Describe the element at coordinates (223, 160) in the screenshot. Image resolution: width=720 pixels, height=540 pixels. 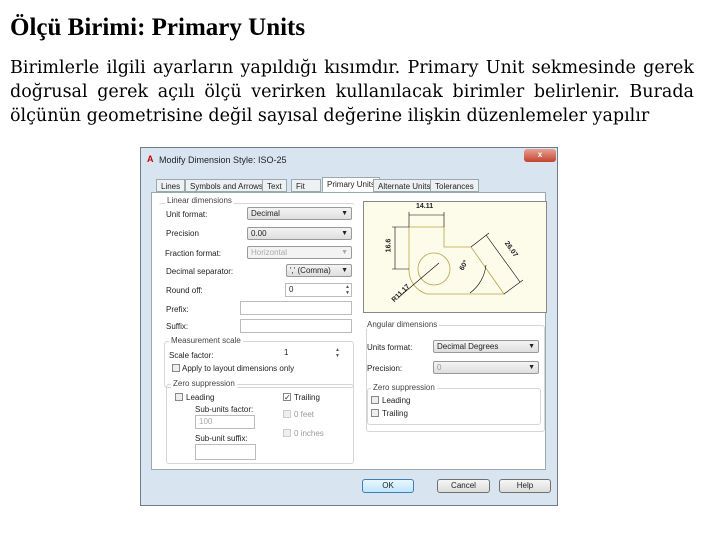
I see `dialog-title: Modify Dimension Style: ISO-25` at that location.